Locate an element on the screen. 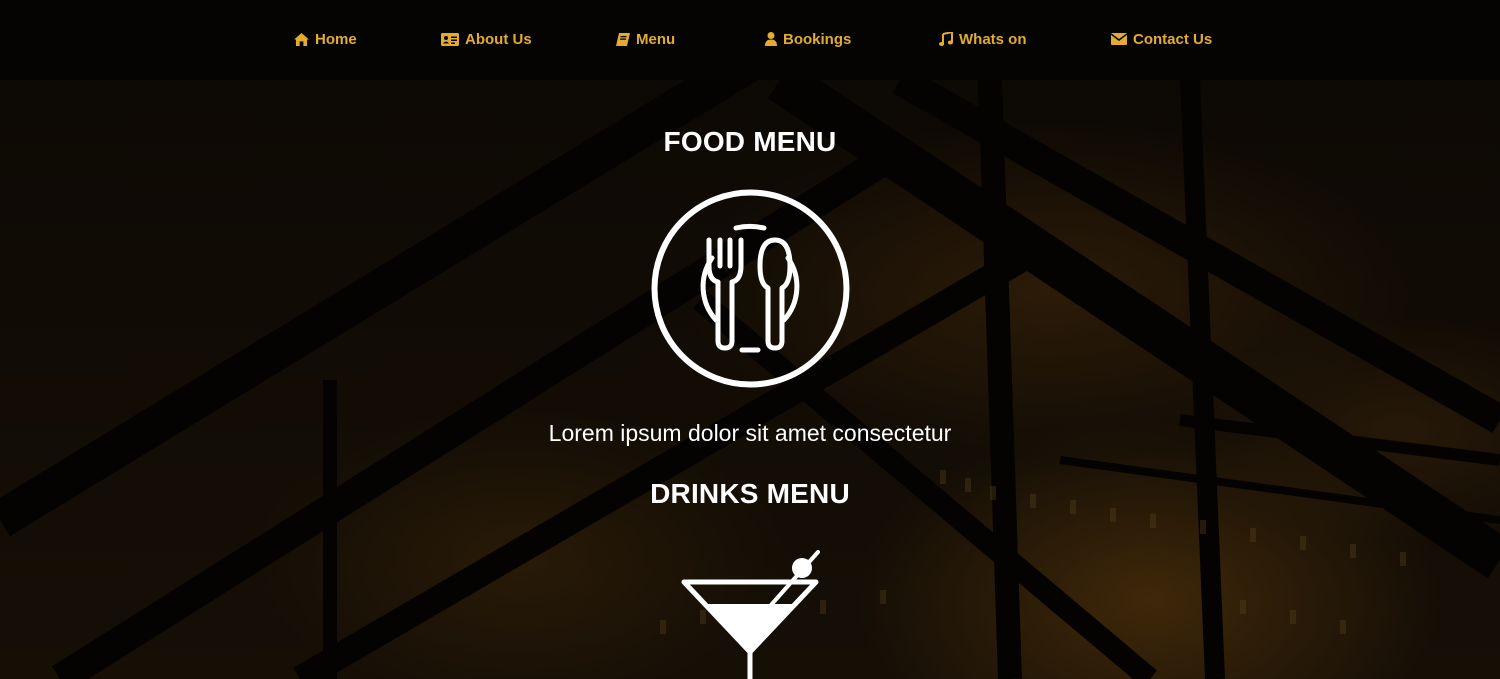 The width and height of the screenshot is (1500, 679). nav-item-bookings: Bookings is located at coordinates (808, 39).